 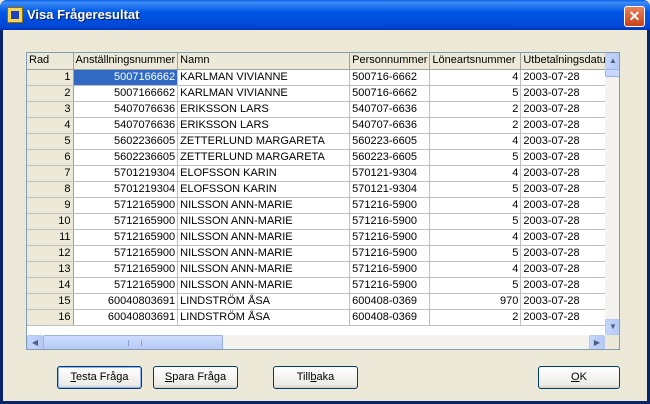 What do you see at coordinates (579, 377) in the screenshot?
I see `ok-button: OK` at bounding box center [579, 377].